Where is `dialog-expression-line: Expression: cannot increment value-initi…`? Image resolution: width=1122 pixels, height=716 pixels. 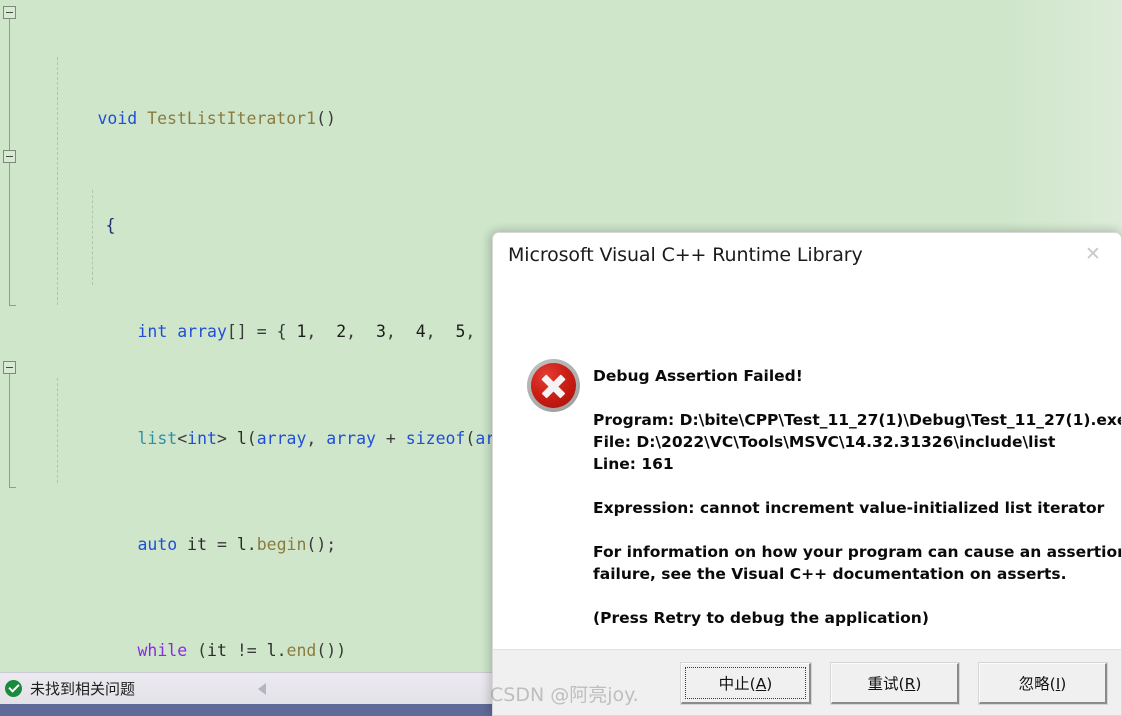 dialog-expression-line: Expression: cannot increment value-initi… is located at coordinates (849, 508).